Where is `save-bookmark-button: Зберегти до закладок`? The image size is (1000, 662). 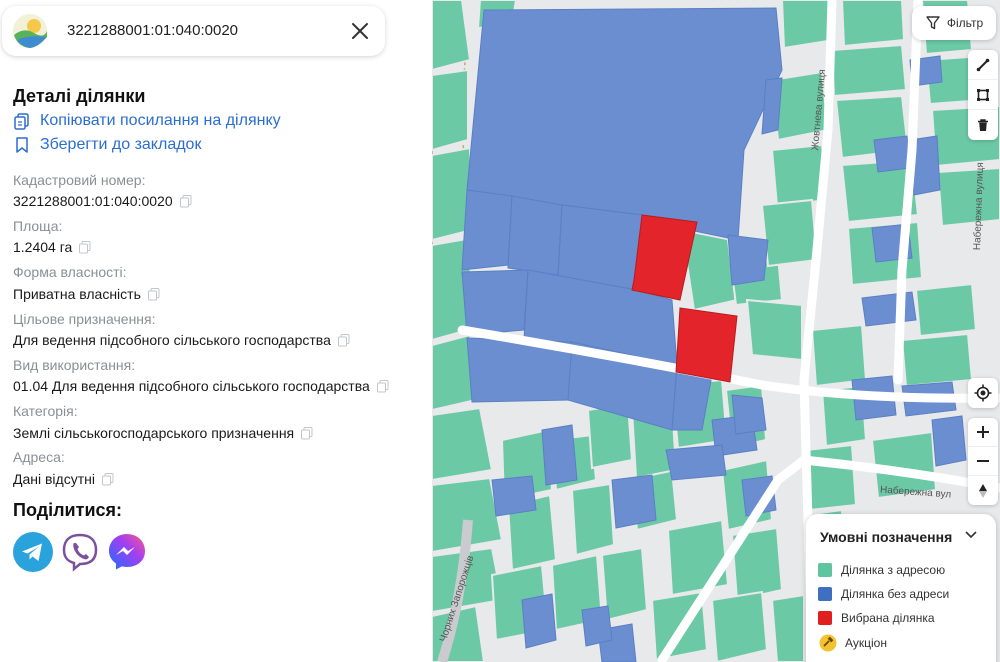 save-bookmark-button: Зберегти до закладок is located at coordinates (107, 145).